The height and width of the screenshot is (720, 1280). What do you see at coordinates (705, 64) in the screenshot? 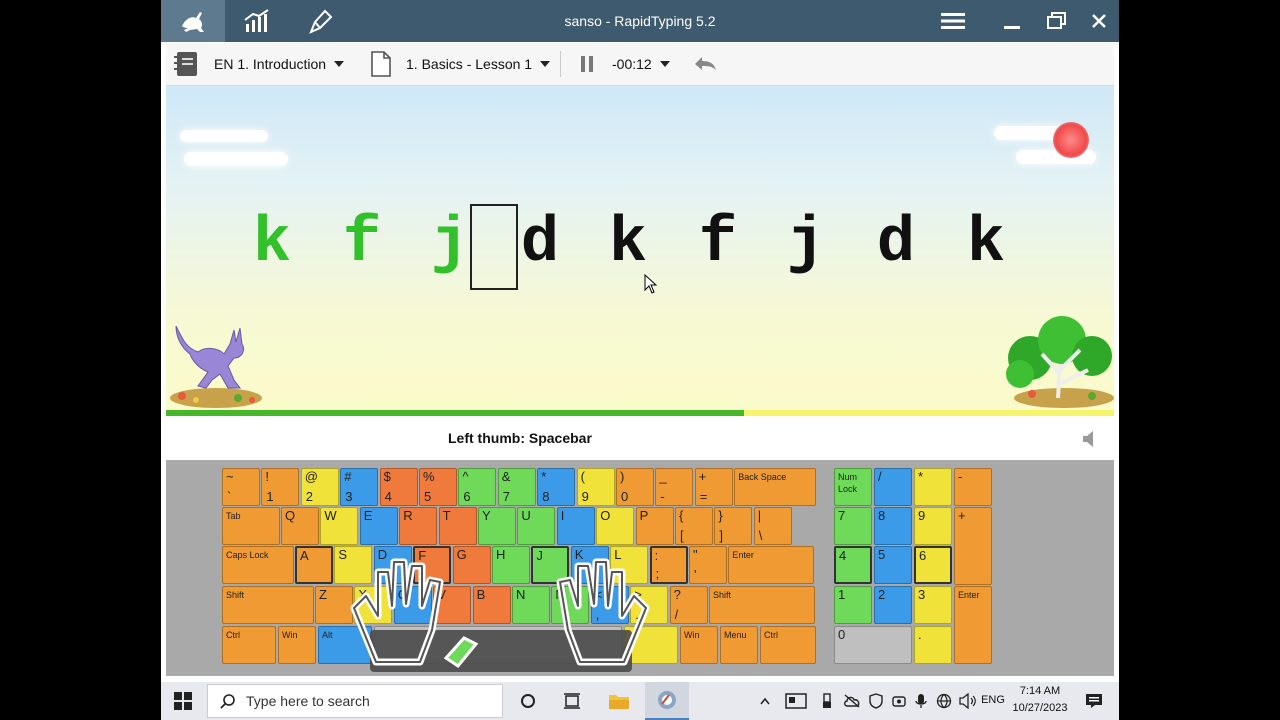
I see `undo-button` at bounding box center [705, 64].